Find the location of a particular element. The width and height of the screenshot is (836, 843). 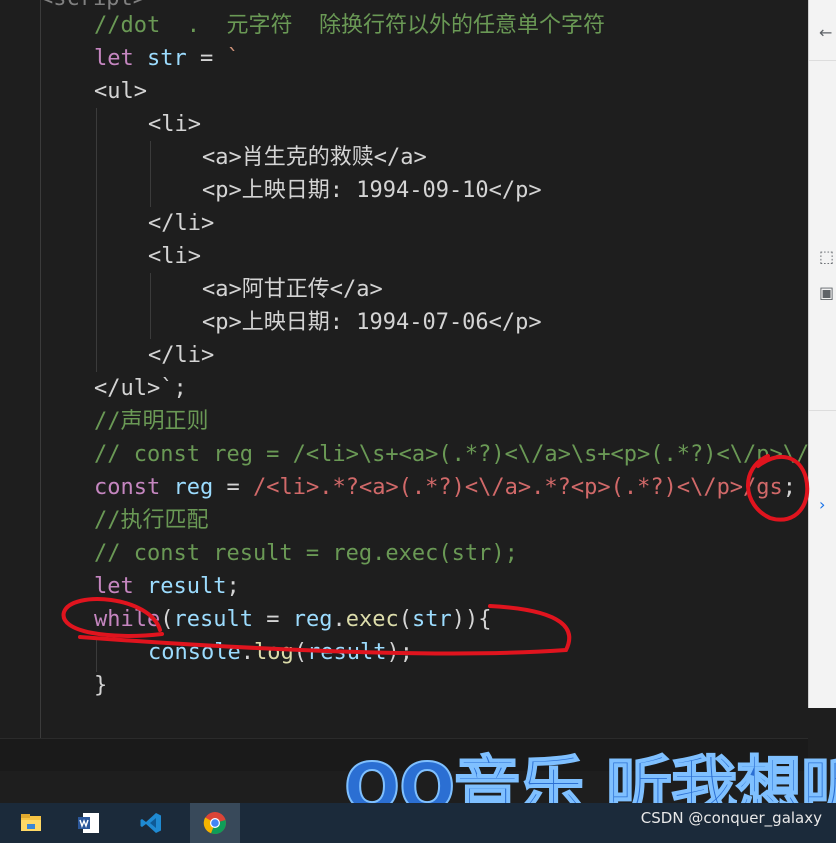

code-token: } is located at coordinates (101, 685).